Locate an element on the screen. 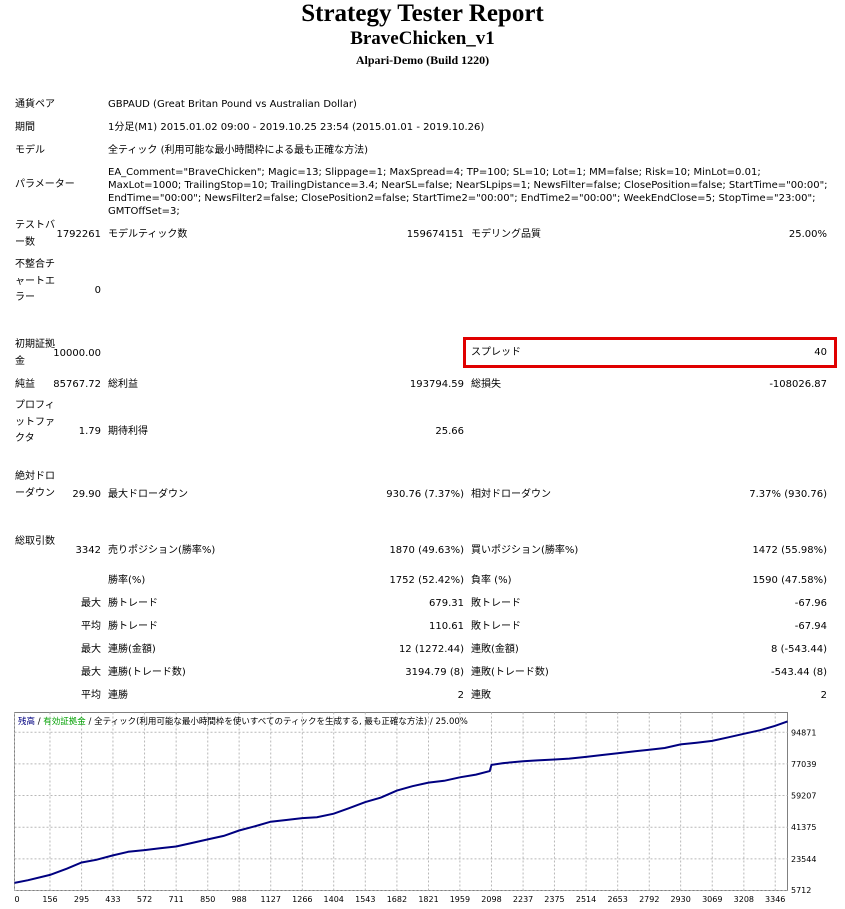  y-tick-label: 5712 is located at coordinates (801, 890).